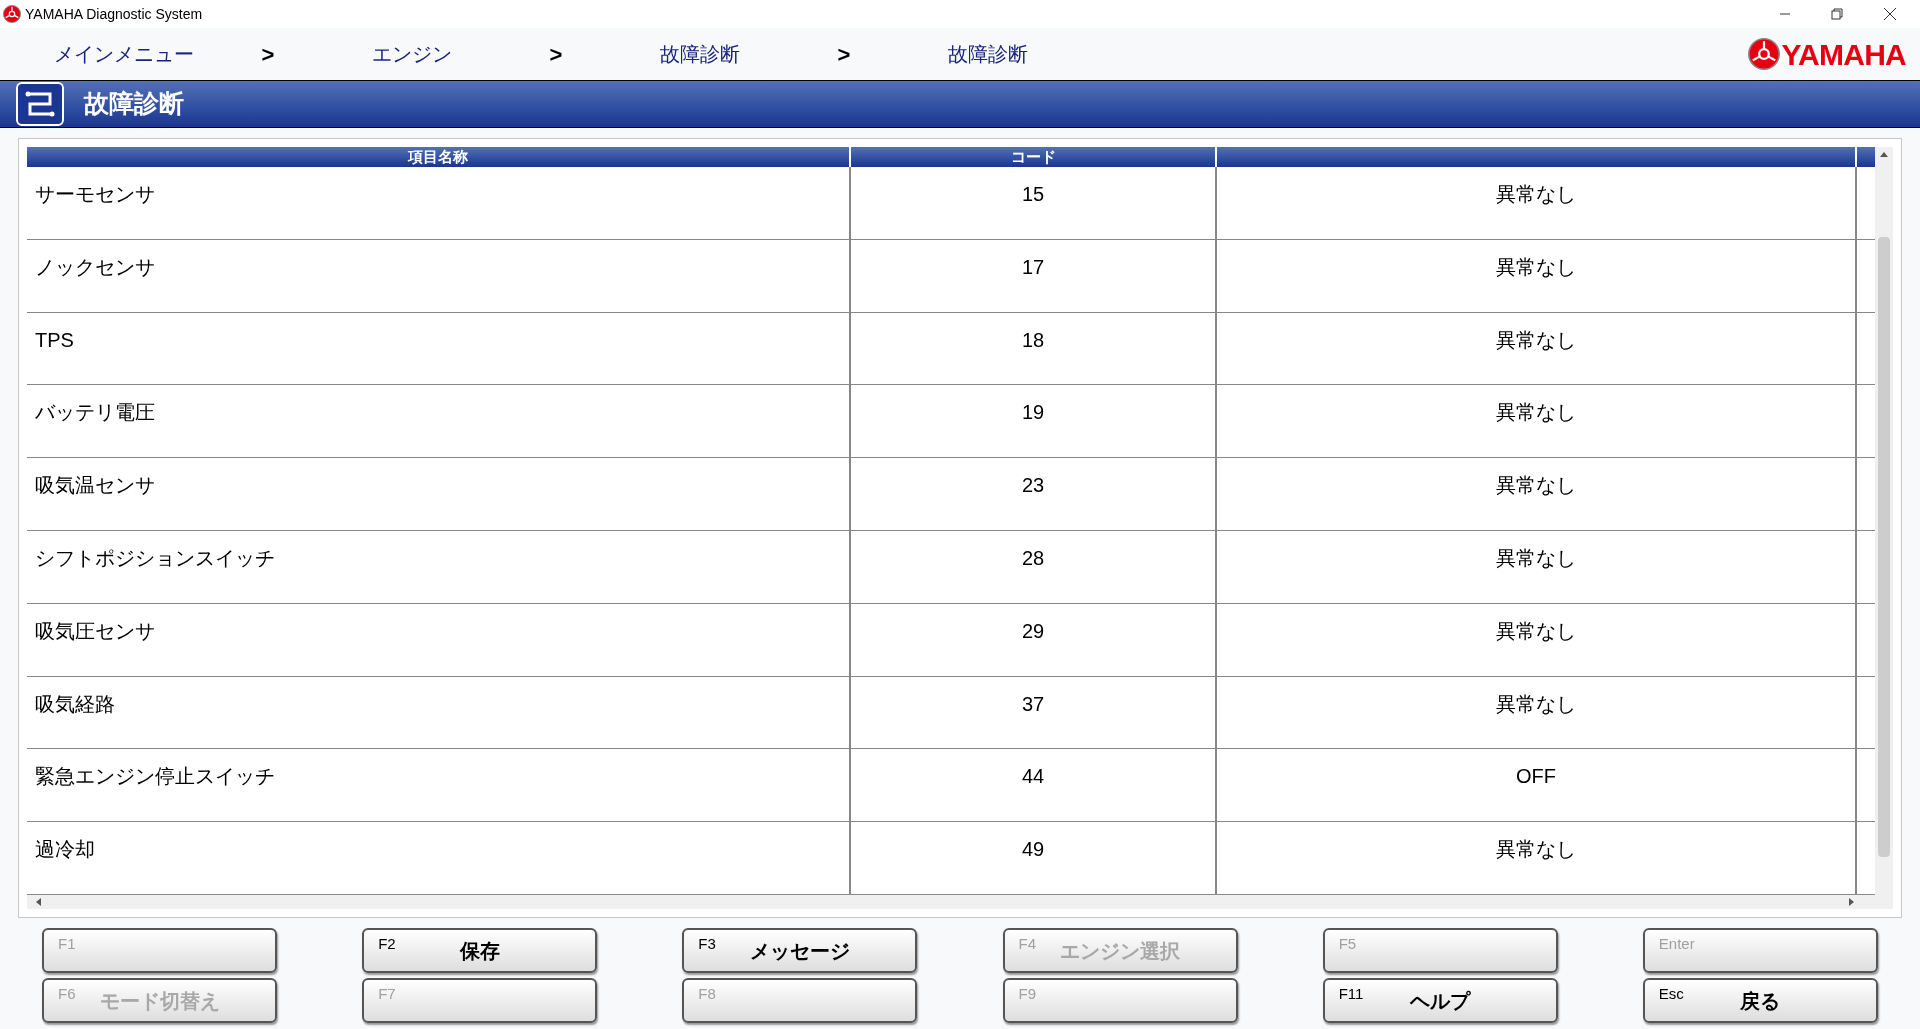 This screenshot has width=1920, height=1029. Describe the element at coordinates (1034, 348) in the screenshot. I see `table-cell: 18` at that location.